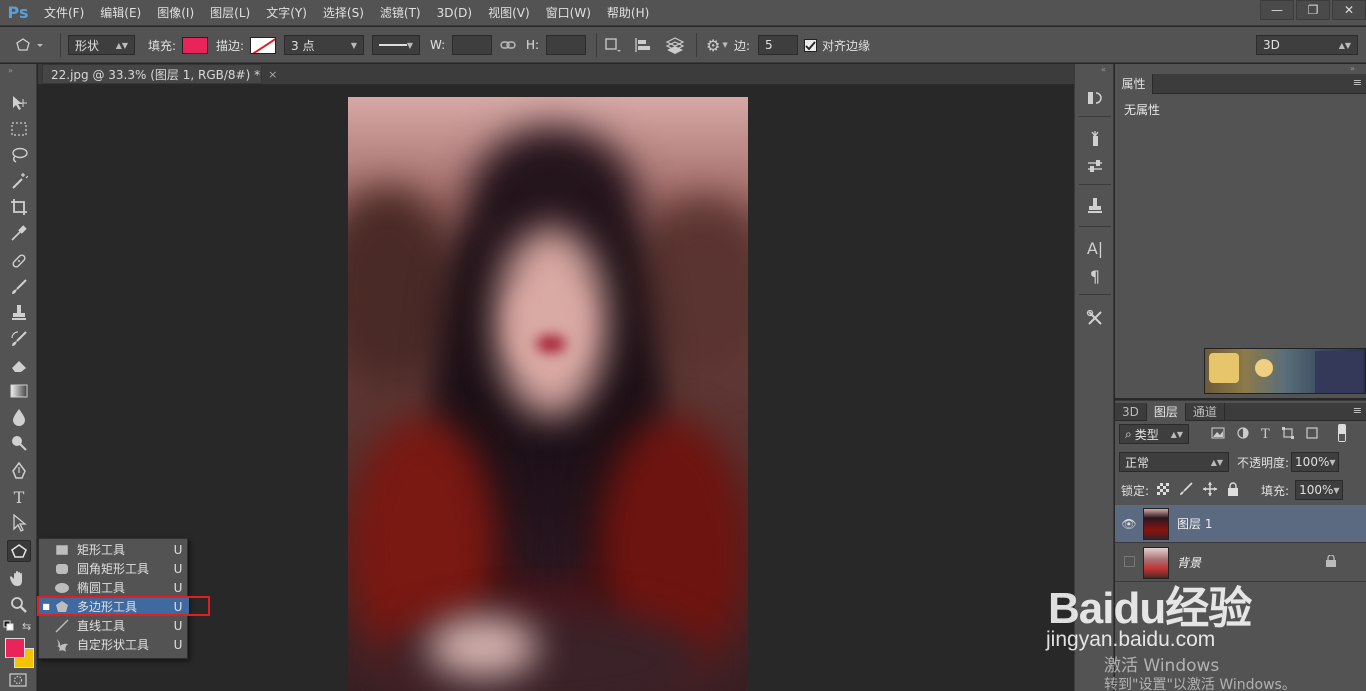  I want to click on shape-filter-icon, so click(1287, 434).